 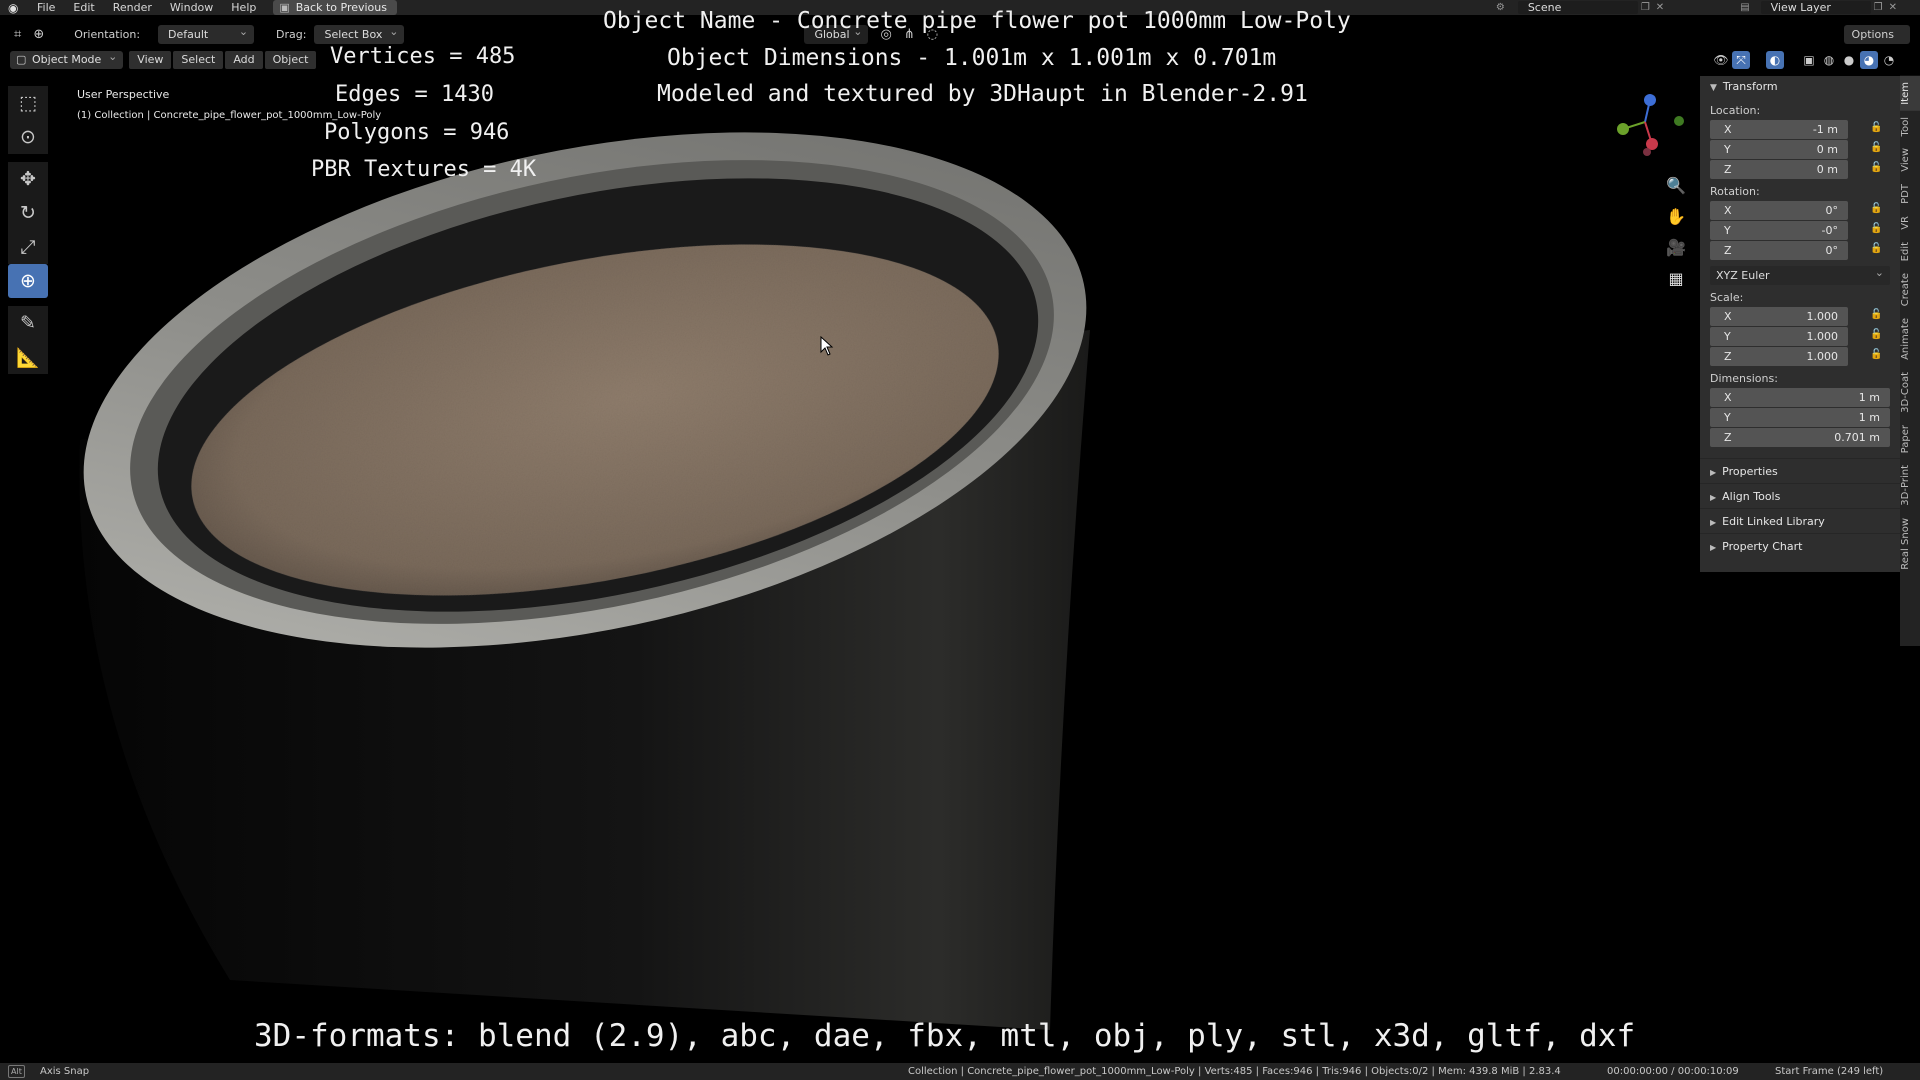 I want to click on annotate-tool-icon: ✎, so click(x=28, y=323).